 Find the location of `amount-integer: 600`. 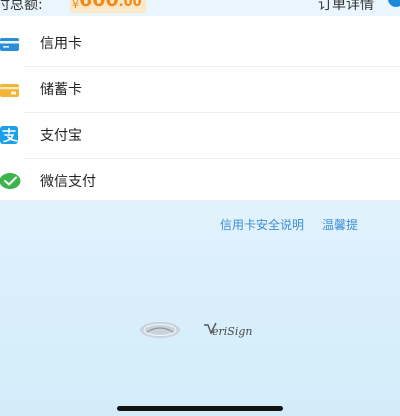

amount-integer: 600 is located at coordinates (99, 5).